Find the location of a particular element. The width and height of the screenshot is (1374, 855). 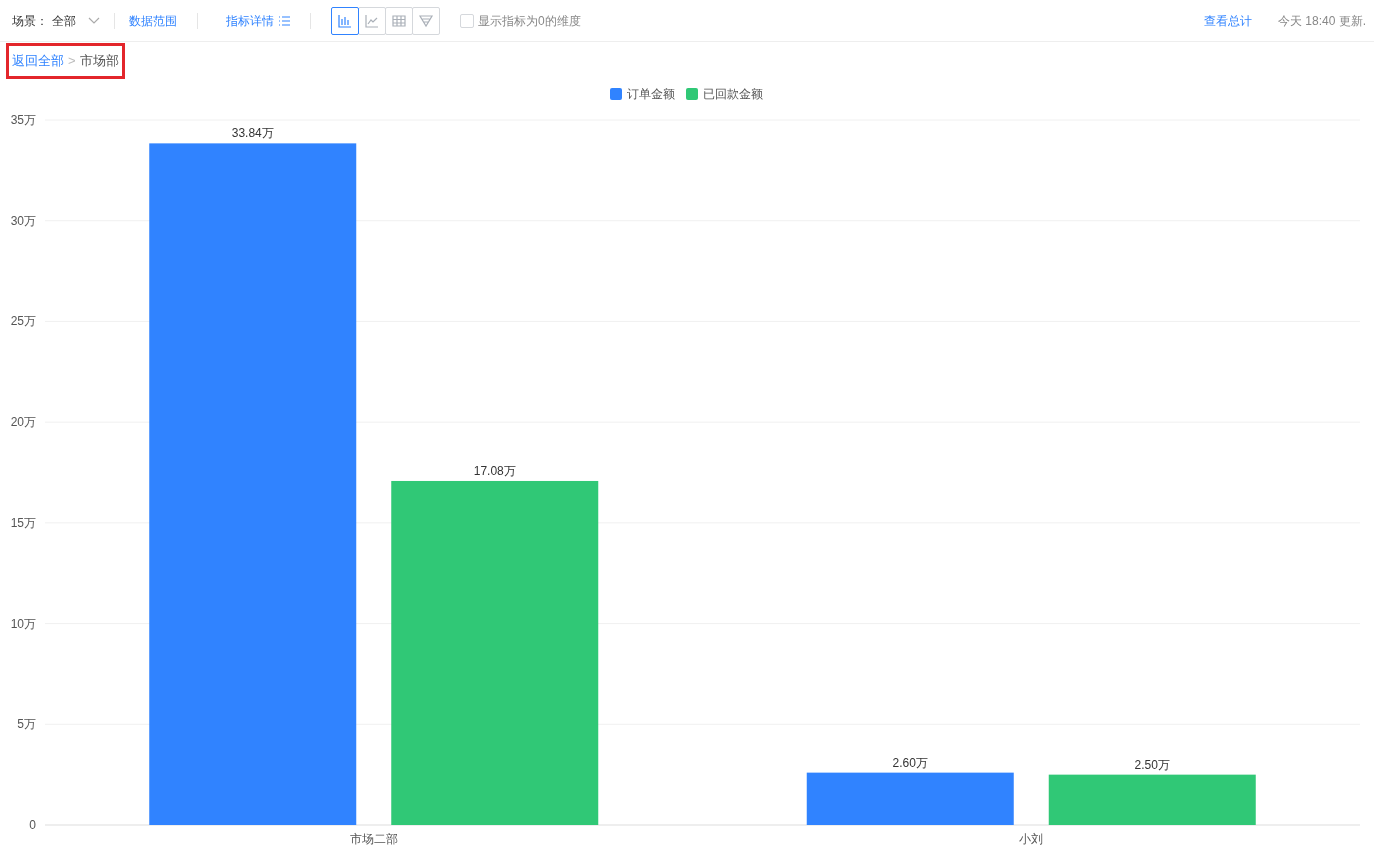

update-time: 今天 18:40 更新. is located at coordinates (1321, 21).